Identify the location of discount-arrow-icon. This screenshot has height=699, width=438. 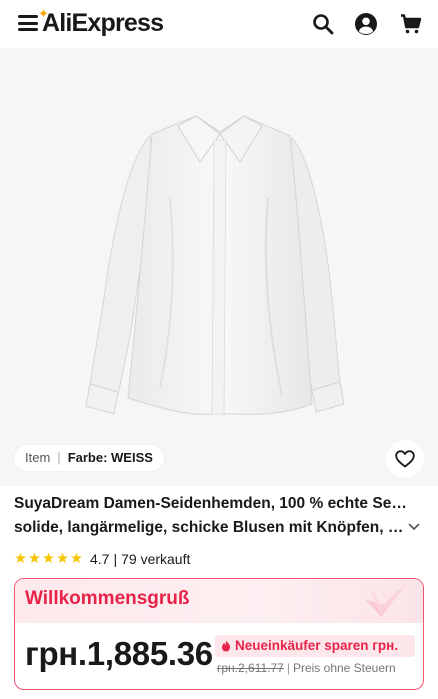
(385, 601).